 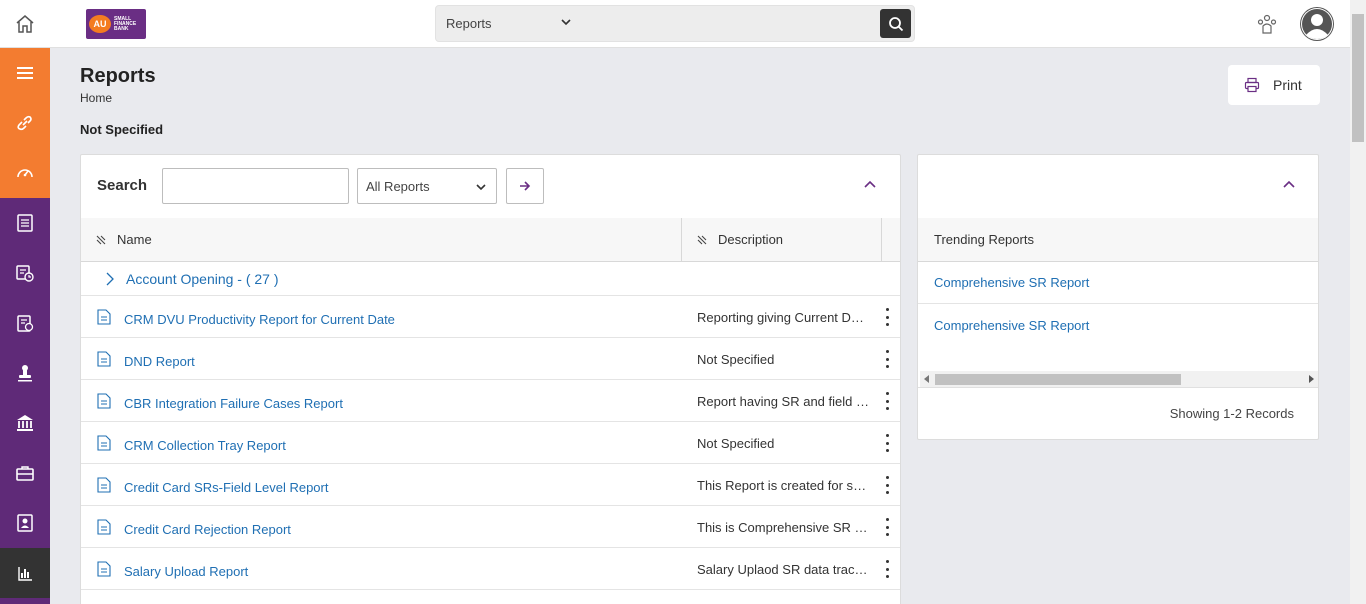 What do you see at coordinates (1267, 24) in the screenshot?
I see `team-icon` at bounding box center [1267, 24].